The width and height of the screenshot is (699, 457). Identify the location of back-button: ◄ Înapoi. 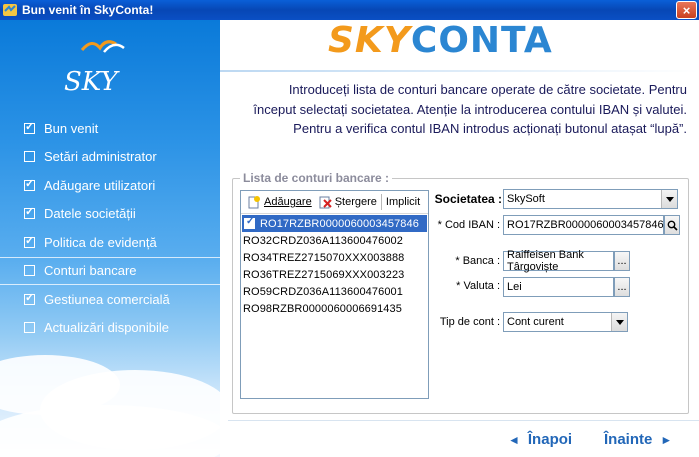
(540, 439).